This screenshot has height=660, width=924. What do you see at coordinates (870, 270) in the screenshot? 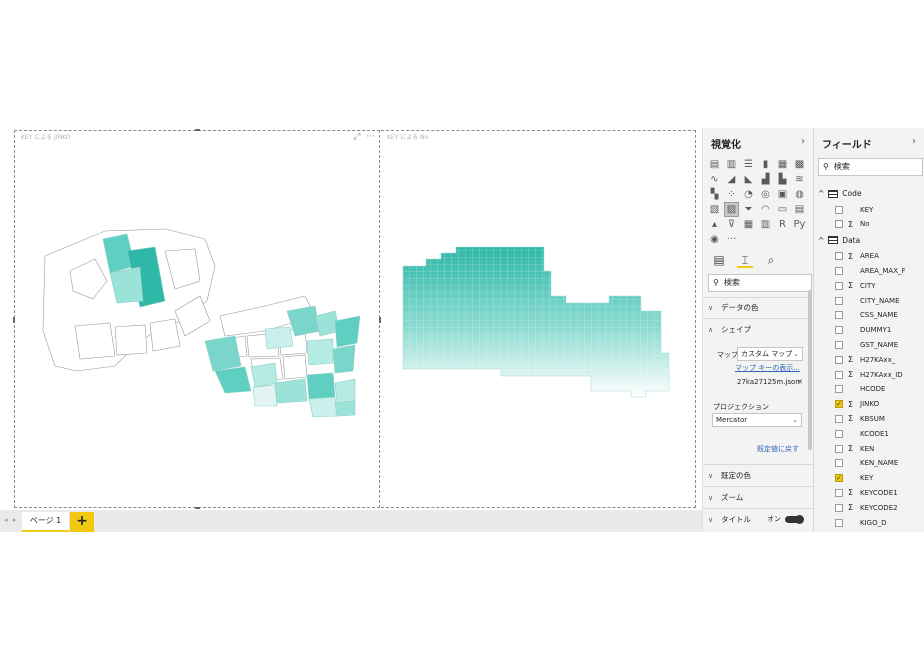
I see `field-item: AREA_MAX_F` at bounding box center [870, 270].